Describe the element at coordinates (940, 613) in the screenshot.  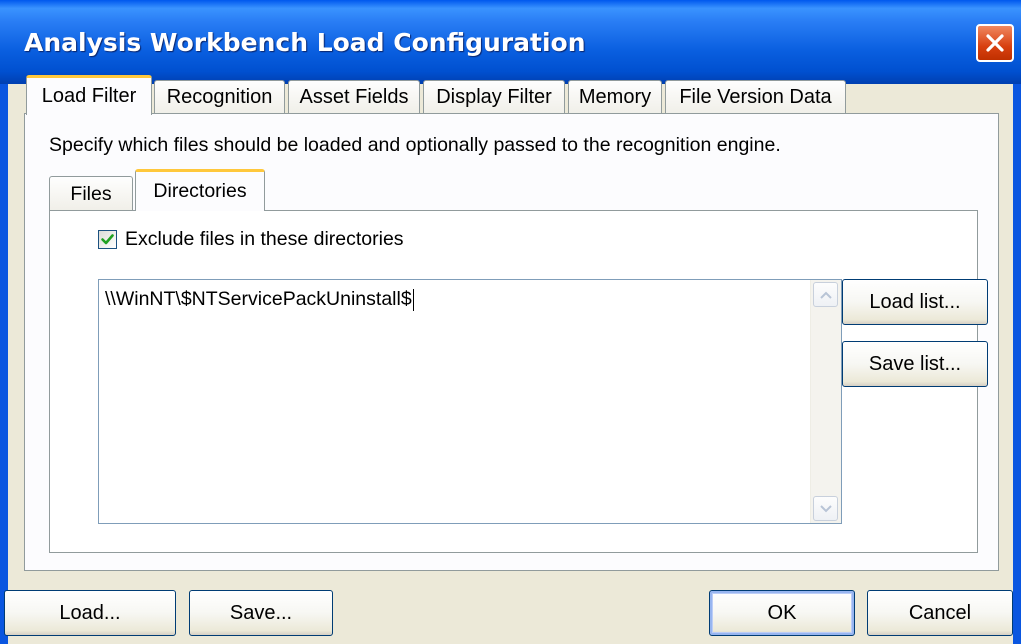
I see `cancel-button: Cancel` at that location.